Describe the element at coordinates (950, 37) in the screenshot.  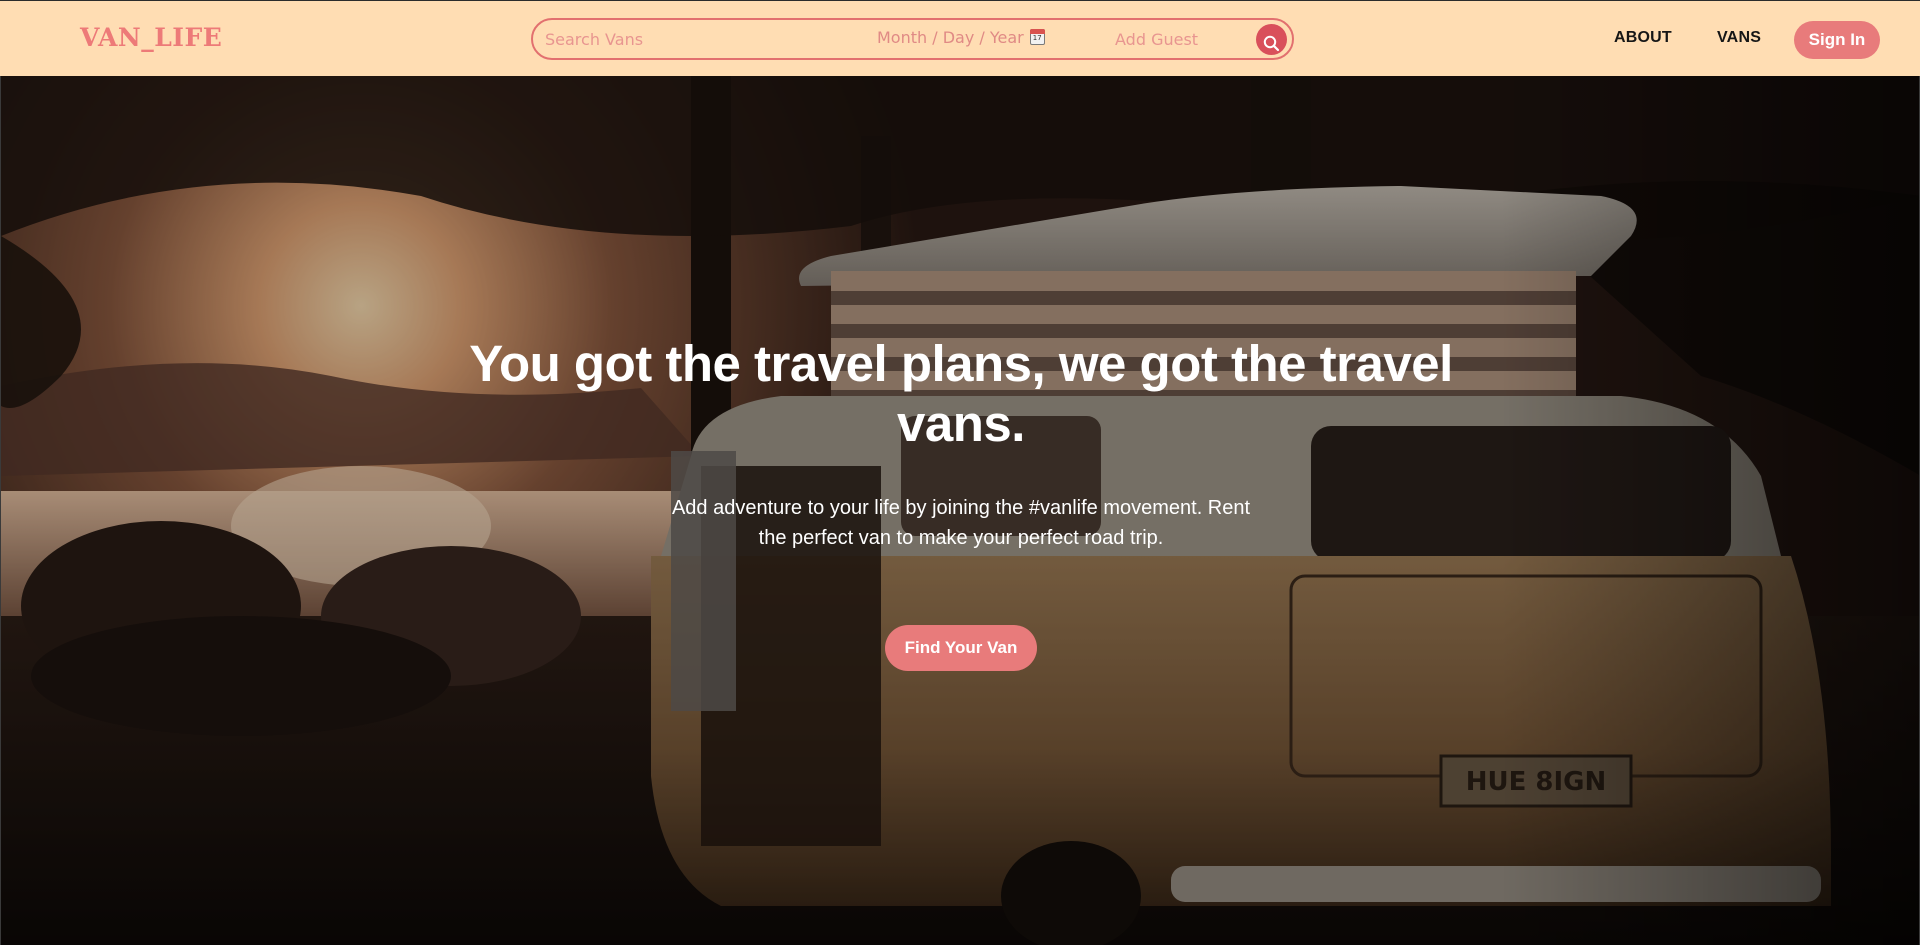
I see `date-picker-placeholder: Month / Day / Year` at that location.